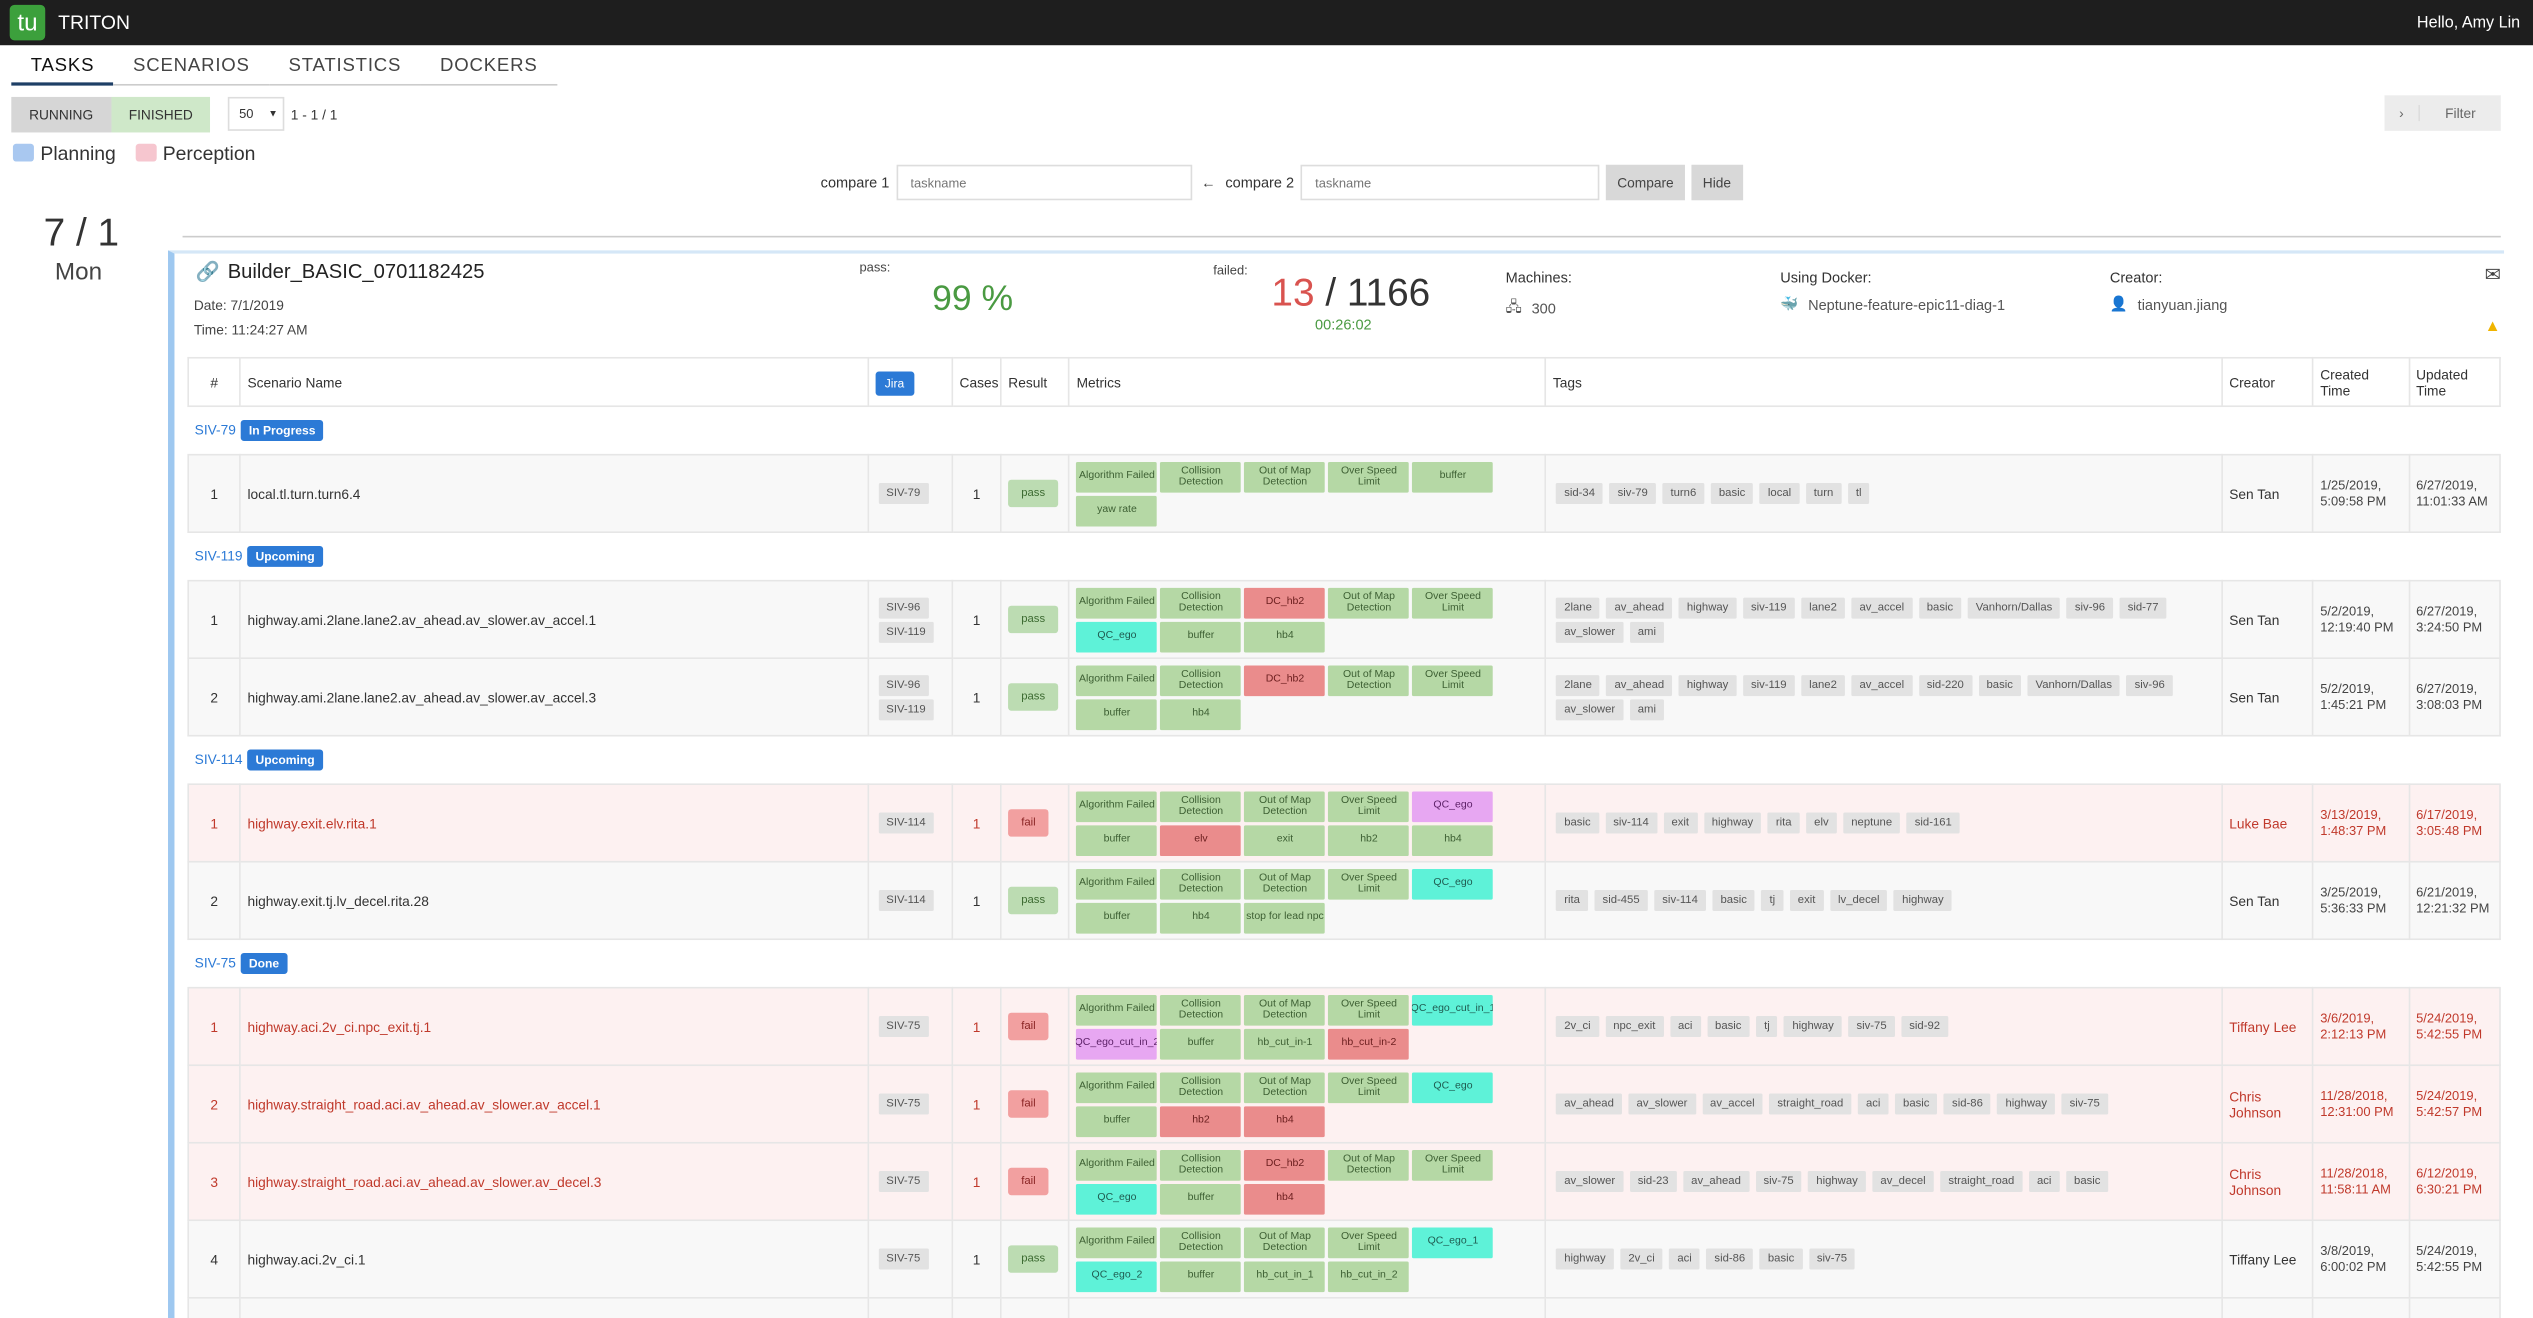 This screenshot has height=1318, width=2533. I want to click on jira-chip: SIV-96, so click(903, 607).